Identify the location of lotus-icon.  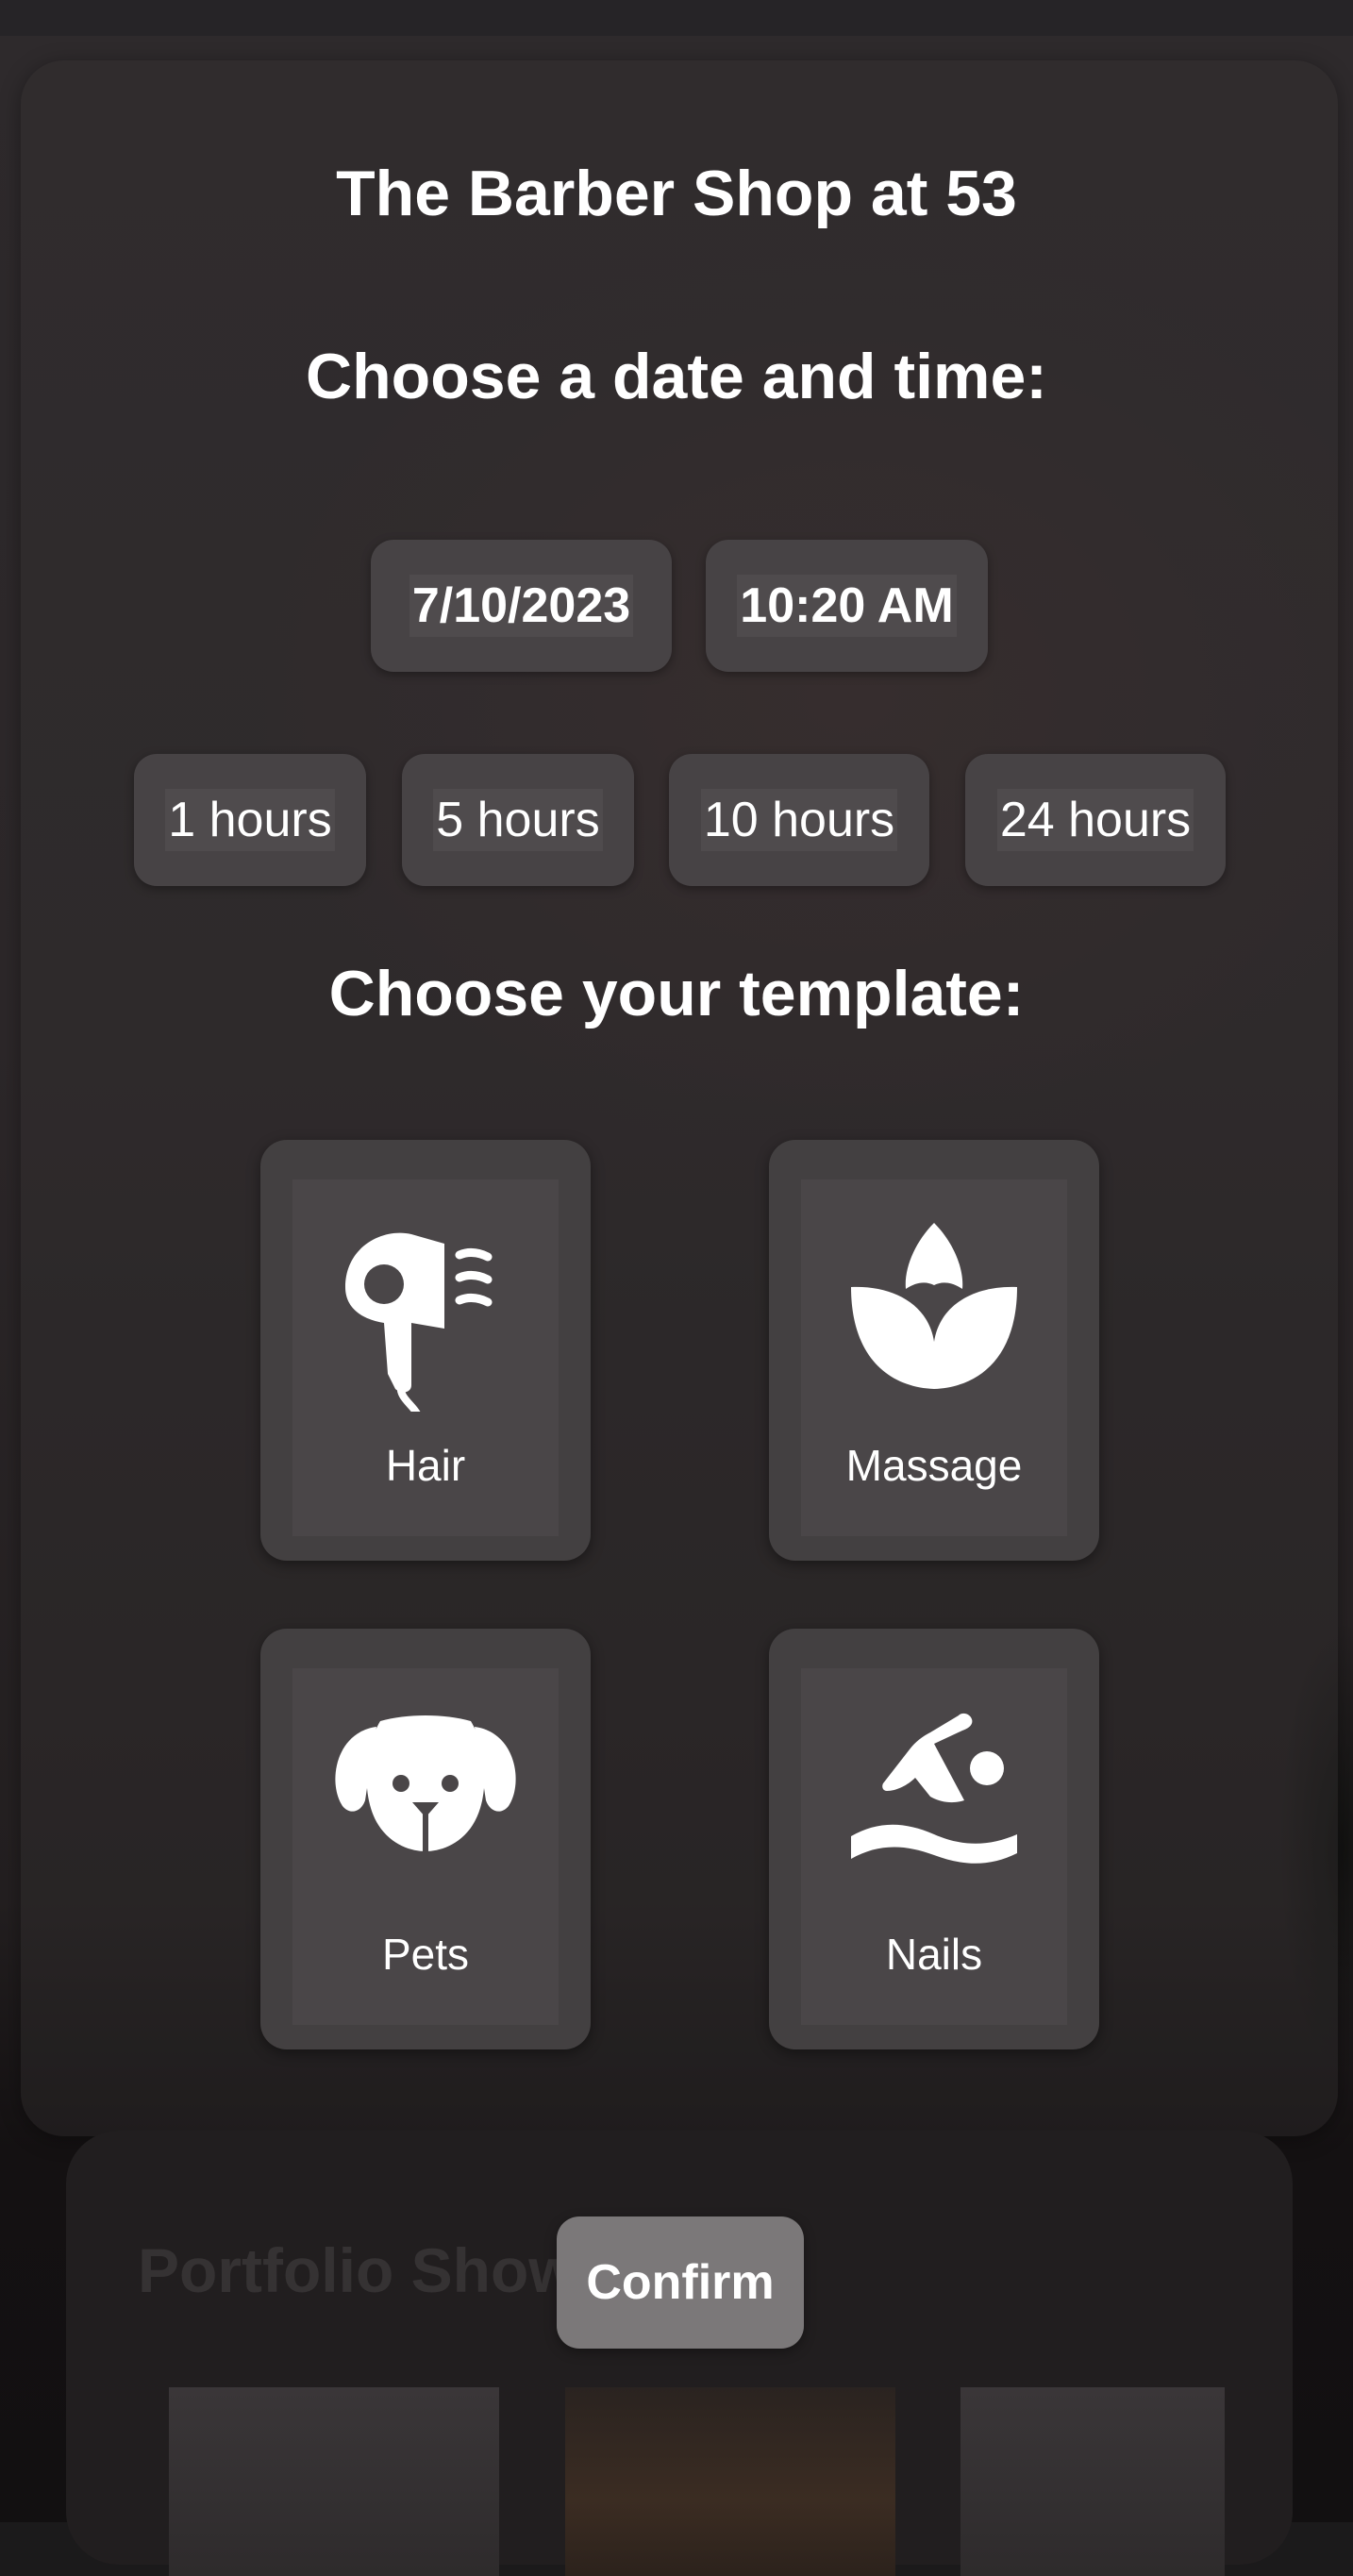
(934, 1306).